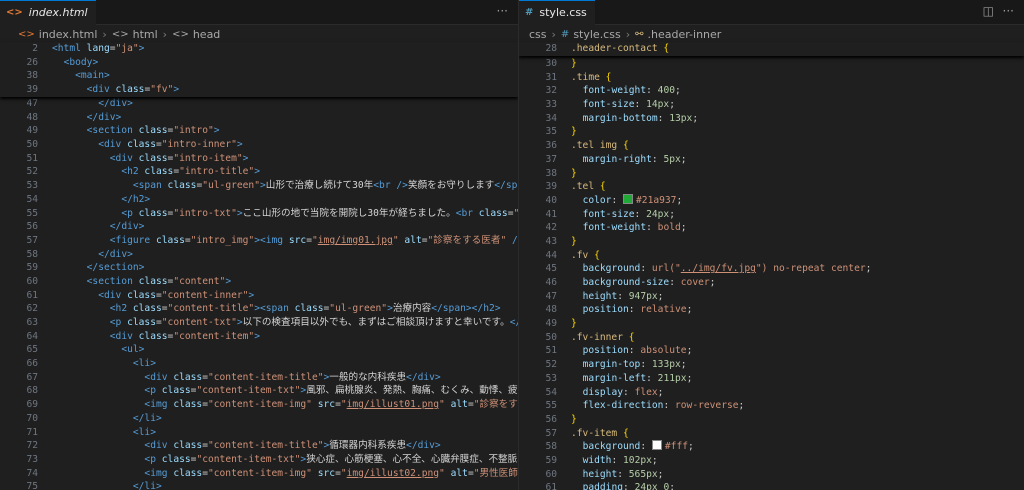 This screenshot has height=490, width=1024. I want to click on breadcrumb-item-html: html, so click(145, 34).